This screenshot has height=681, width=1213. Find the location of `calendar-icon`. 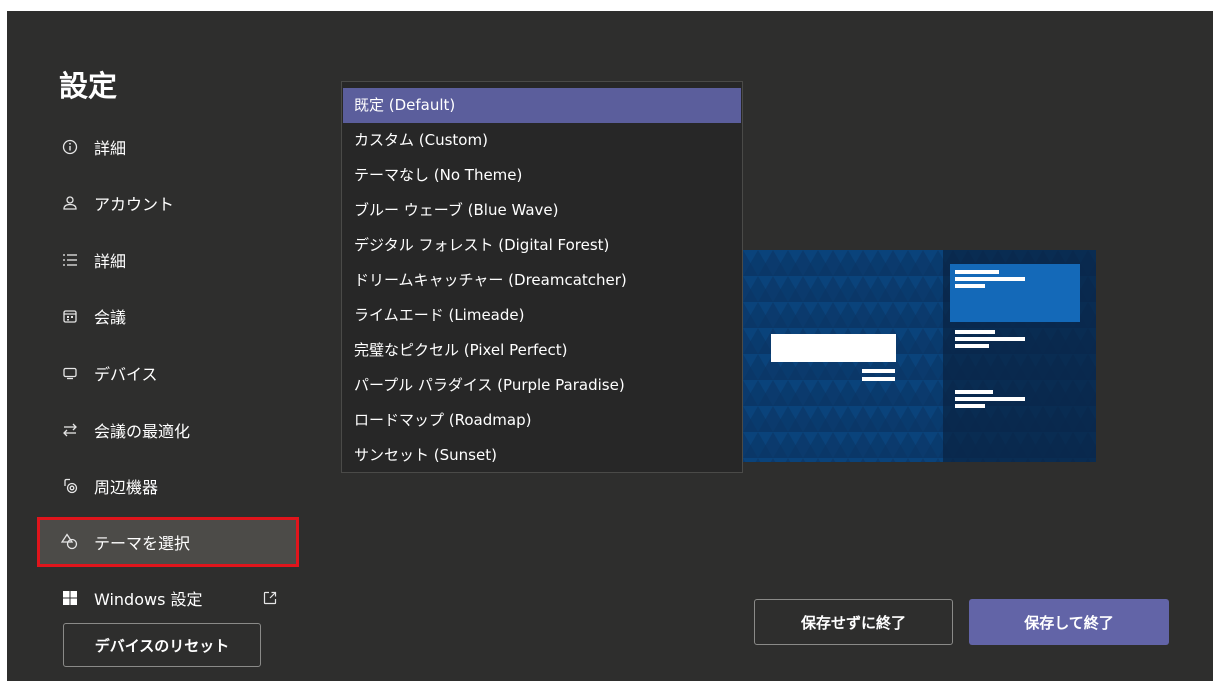

calendar-icon is located at coordinates (70, 316).